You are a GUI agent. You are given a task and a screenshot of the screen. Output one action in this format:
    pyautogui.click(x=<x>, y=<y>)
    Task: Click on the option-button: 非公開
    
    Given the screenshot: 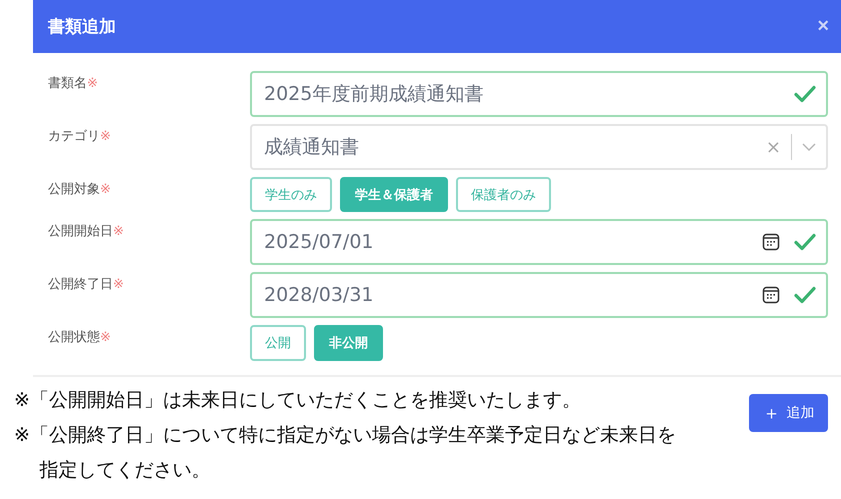 What is the action you would take?
    pyautogui.click(x=348, y=343)
    